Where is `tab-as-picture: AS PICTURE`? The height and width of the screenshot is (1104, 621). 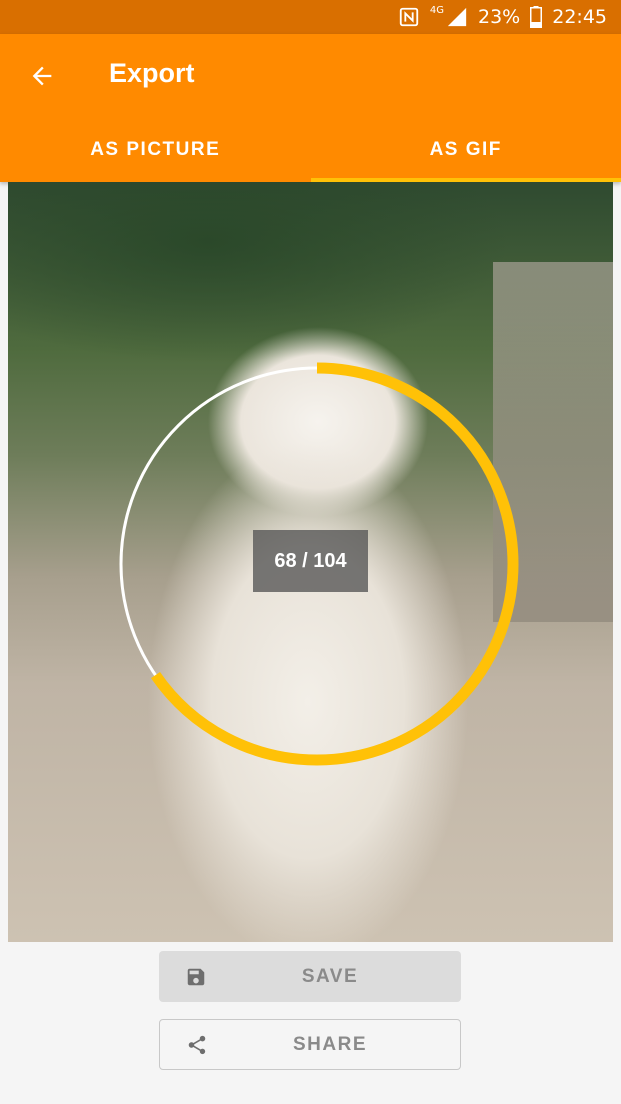 tab-as-picture: AS PICTURE is located at coordinates (155, 150).